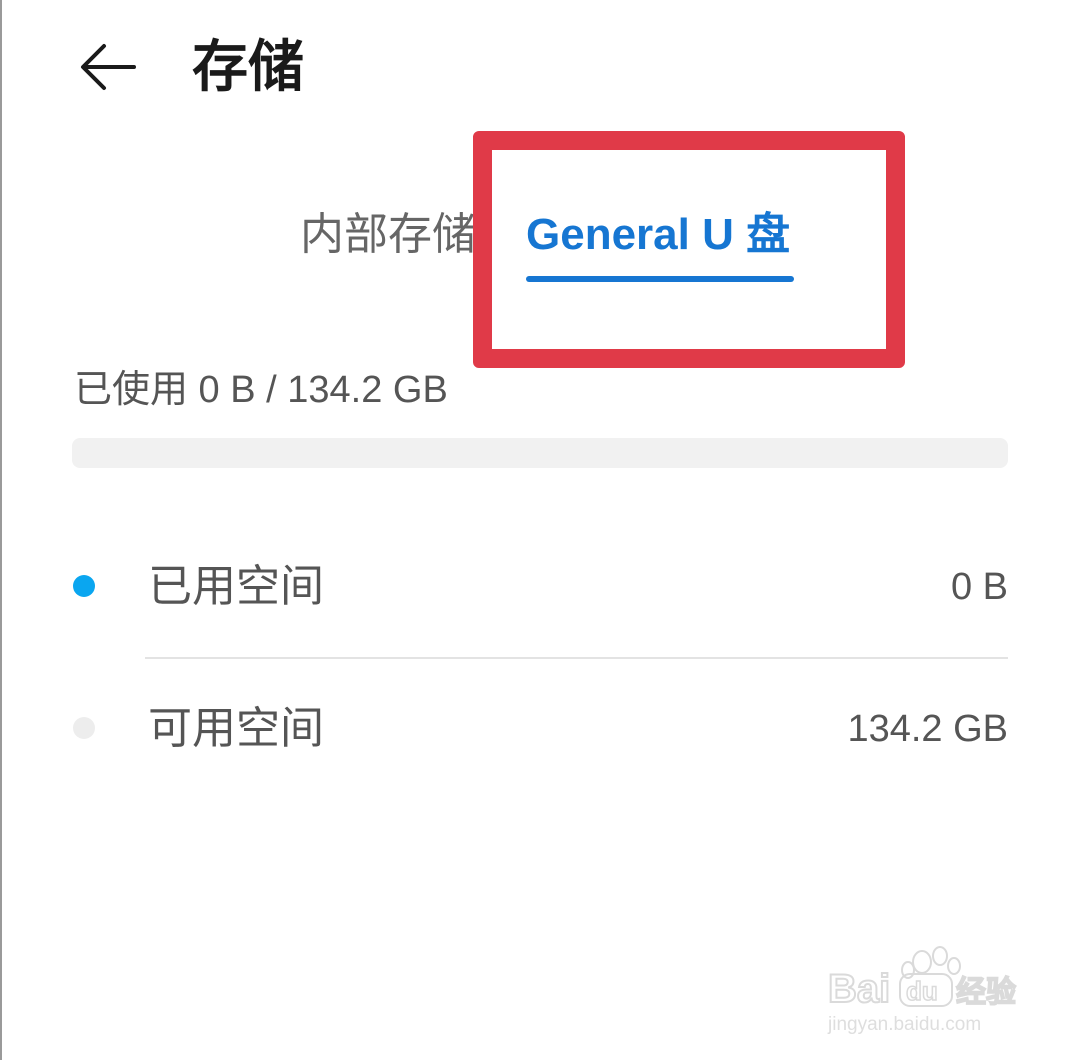 The height and width of the screenshot is (1060, 1080). I want to click on legend-value: 0 B, so click(979, 587).